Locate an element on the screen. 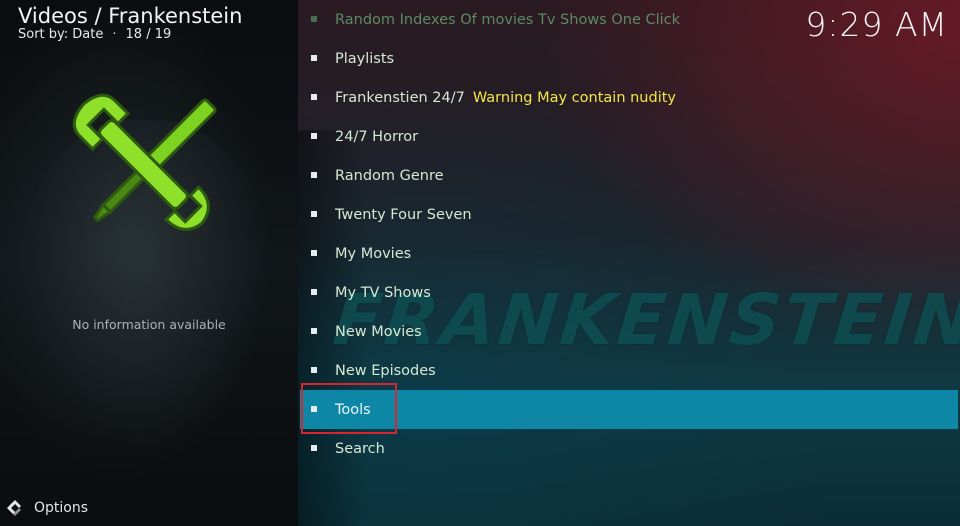  sort-info: Sort by: Date · 18 / 19 is located at coordinates (94, 34).